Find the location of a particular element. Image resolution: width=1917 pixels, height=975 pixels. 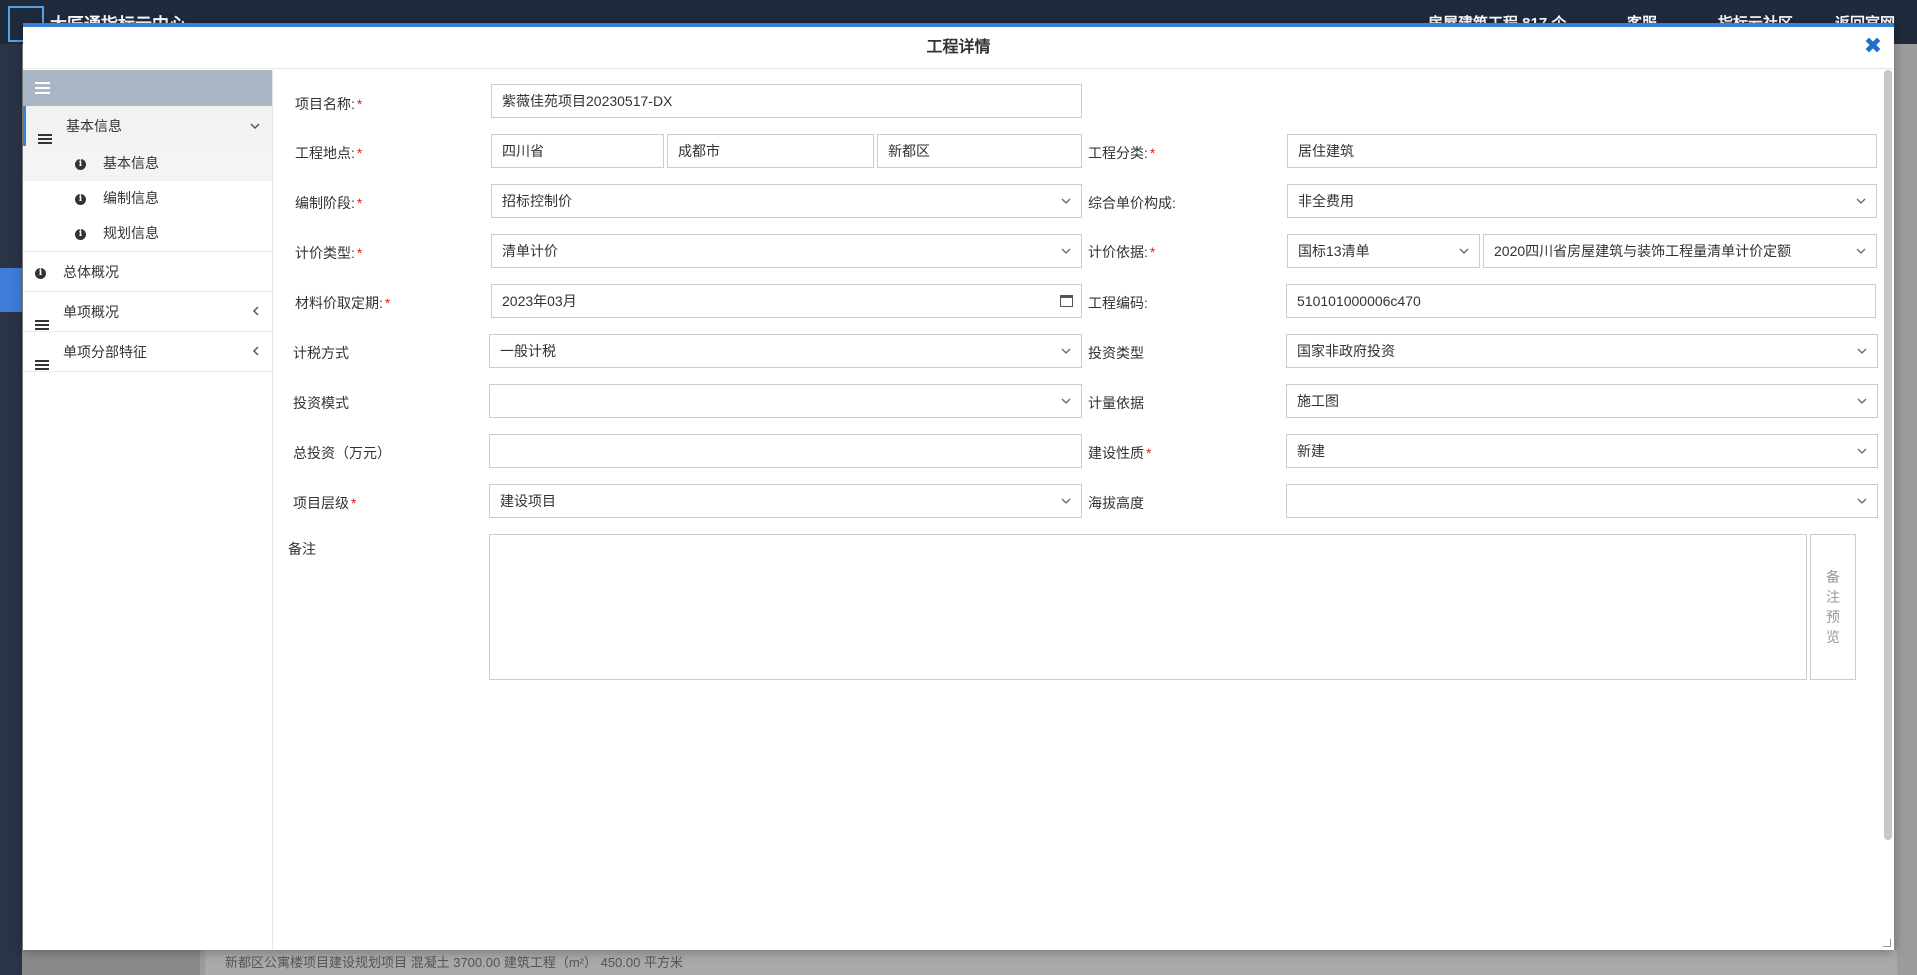

unit-price-select: 非全费用 is located at coordinates (1582, 201).